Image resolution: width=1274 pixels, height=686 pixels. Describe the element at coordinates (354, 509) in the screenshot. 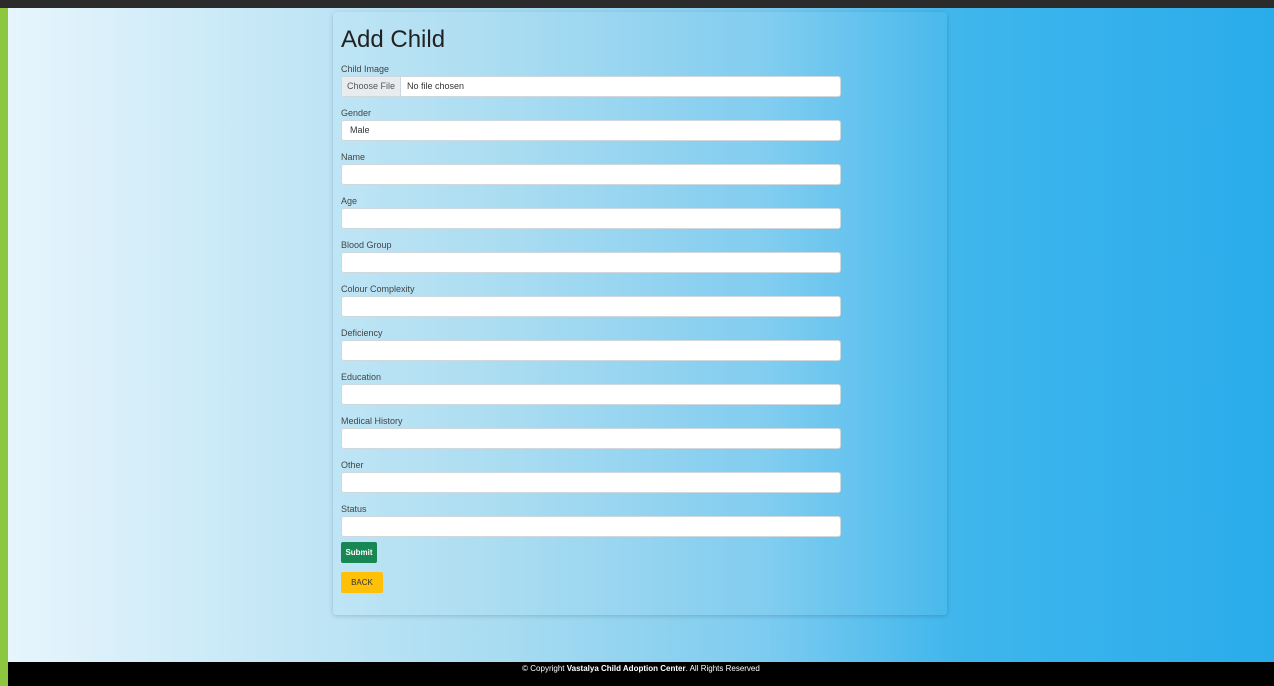

I see `status-label: Status` at that location.